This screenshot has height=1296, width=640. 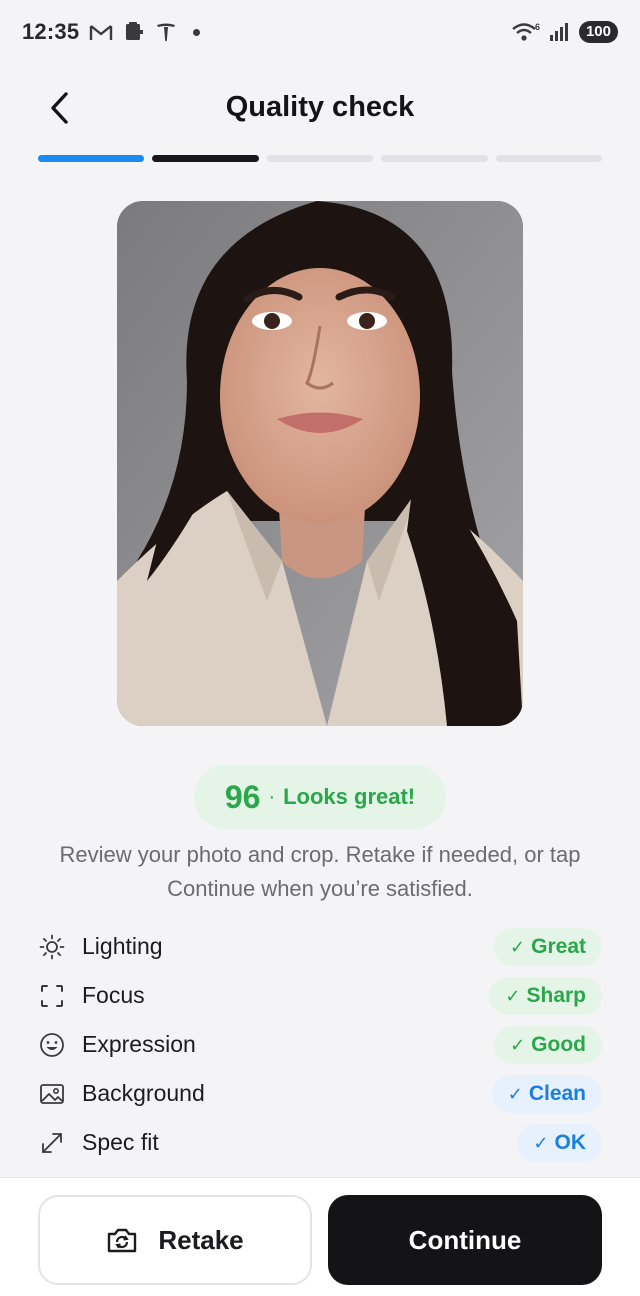 What do you see at coordinates (598, 32) in the screenshot?
I see `battery-icon: 100` at bounding box center [598, 32].